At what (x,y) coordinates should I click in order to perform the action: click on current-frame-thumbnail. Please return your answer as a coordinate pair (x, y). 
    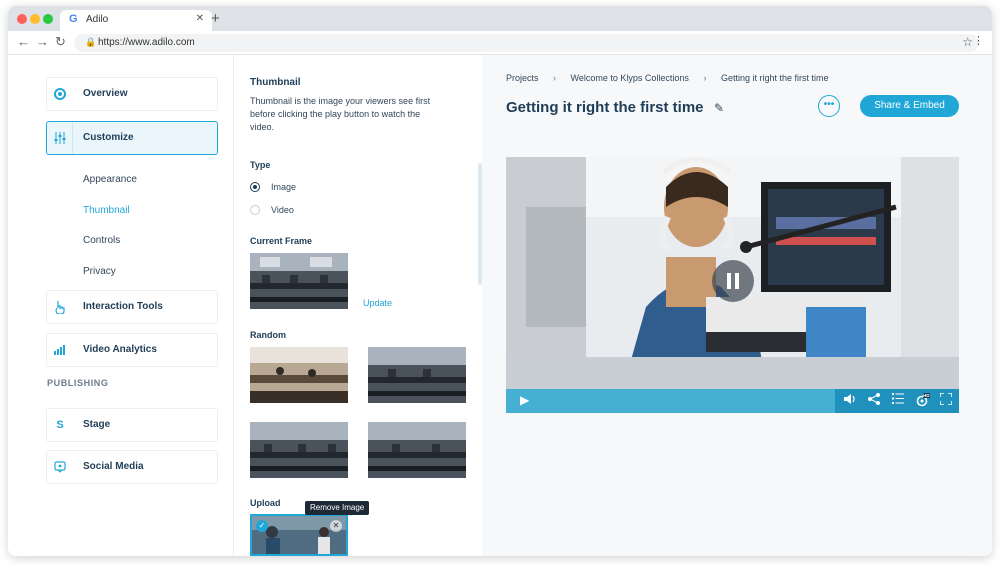
    Looking at the image, I should click on (299, 281).